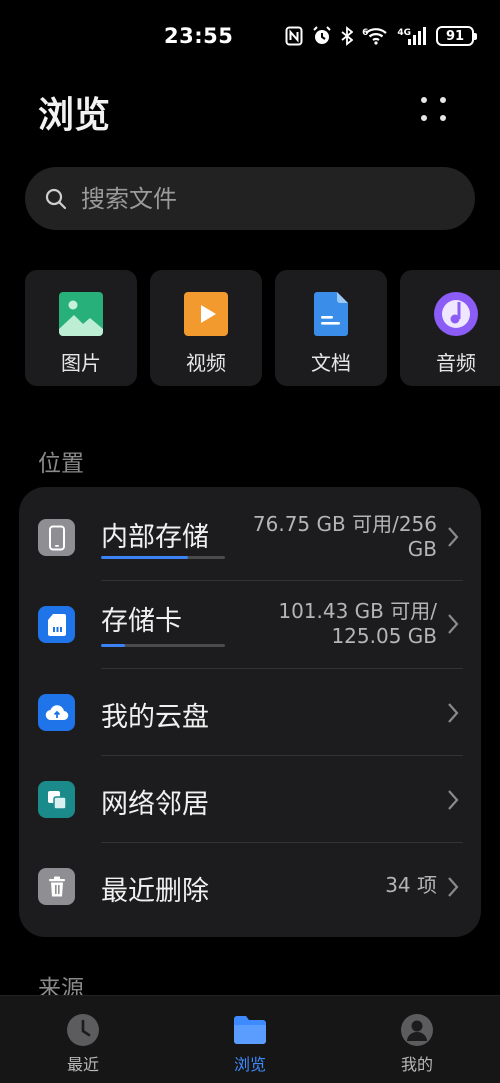 The height and width of the screenshot is (1083, 500). I want to click on location-name: 存储卡, so click(141, 621).